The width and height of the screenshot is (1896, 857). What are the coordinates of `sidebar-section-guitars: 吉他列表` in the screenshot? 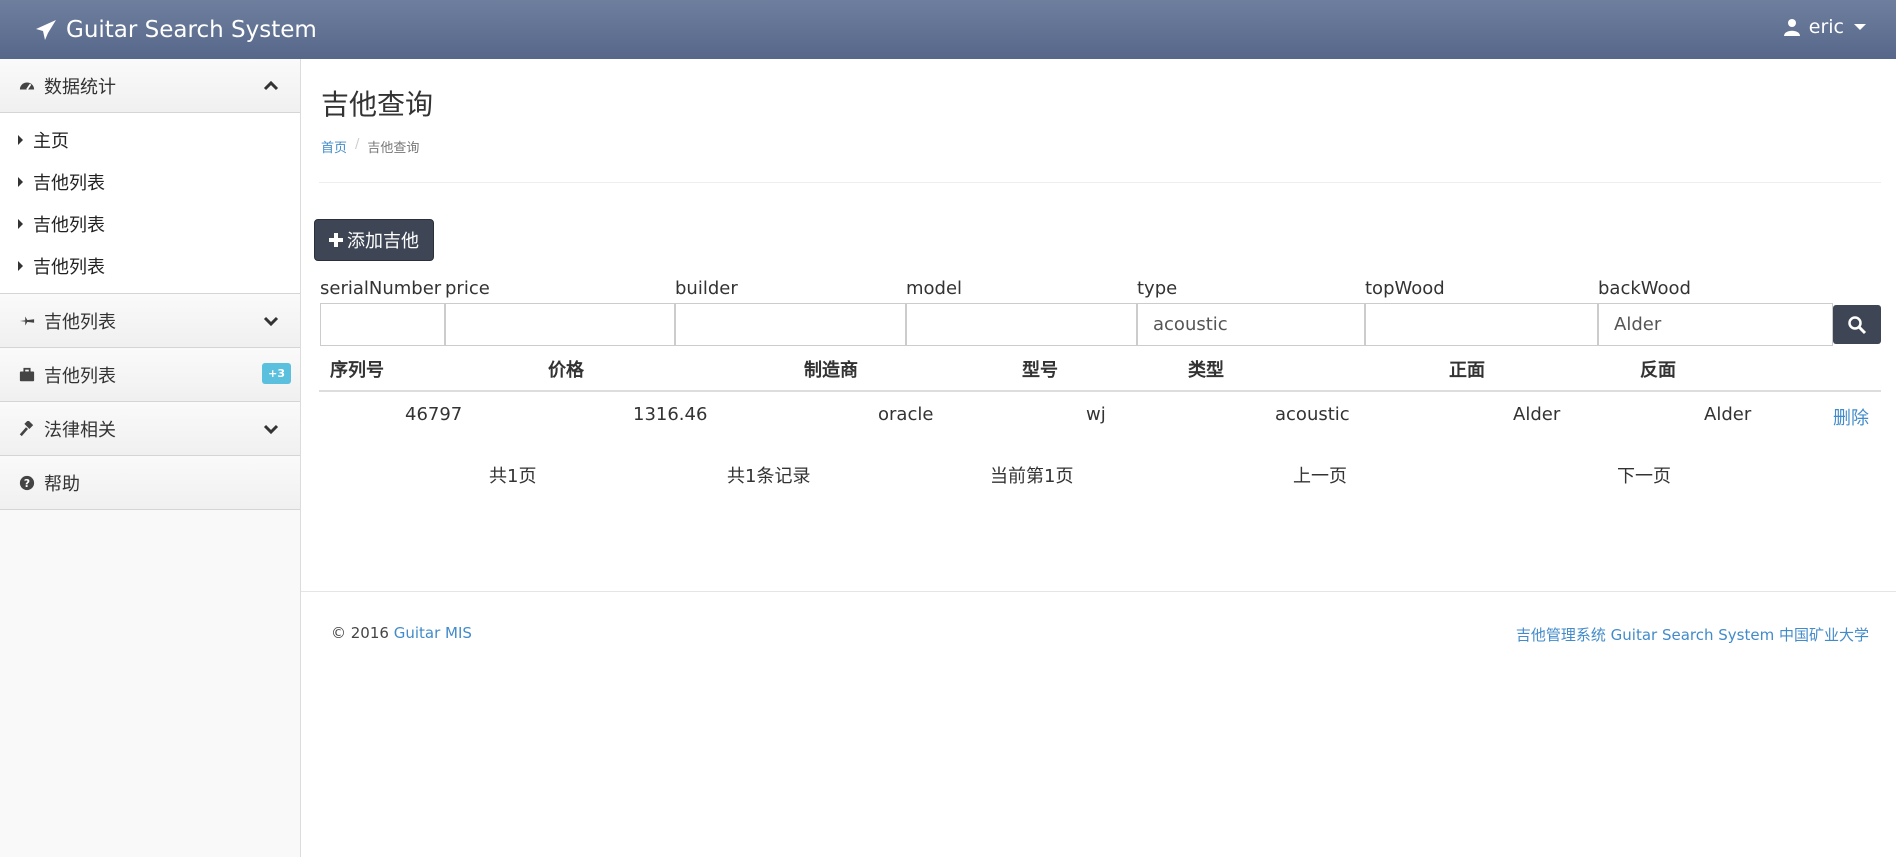 It's located at (150, 321).